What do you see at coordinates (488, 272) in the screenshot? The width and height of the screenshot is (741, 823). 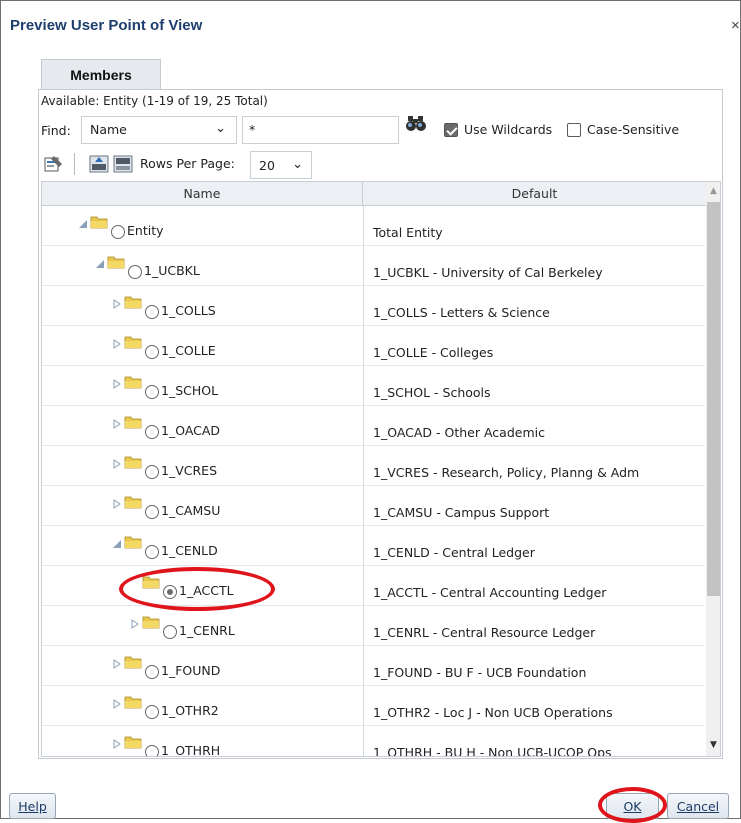 I see `member-default: 1_UCBKL - University of Cal Berkeley` at bounding box center [488, 272].